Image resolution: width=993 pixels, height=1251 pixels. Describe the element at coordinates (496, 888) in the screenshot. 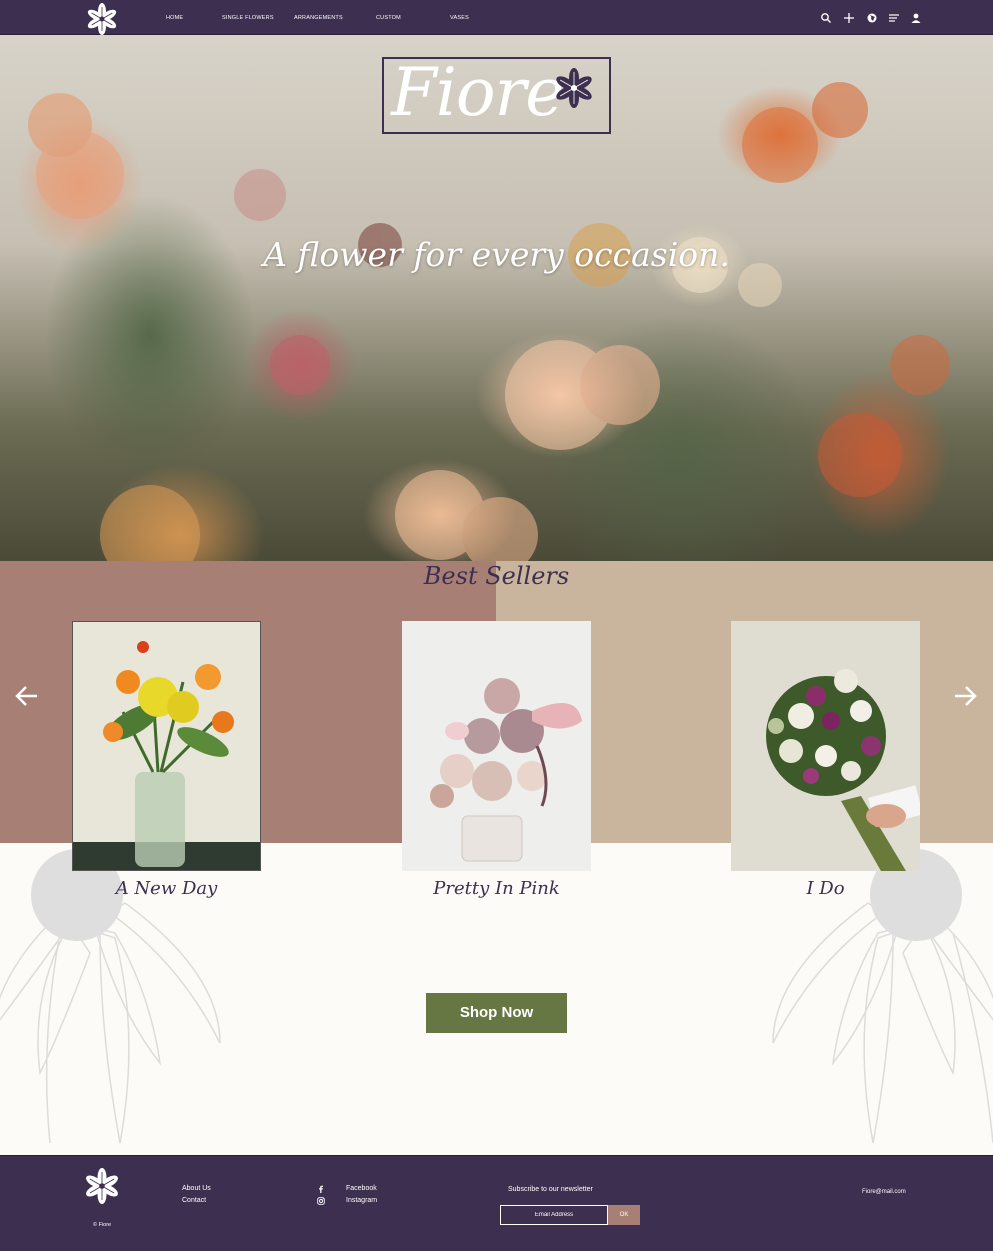

I see `product-name: Pretty In Pink` at that location.